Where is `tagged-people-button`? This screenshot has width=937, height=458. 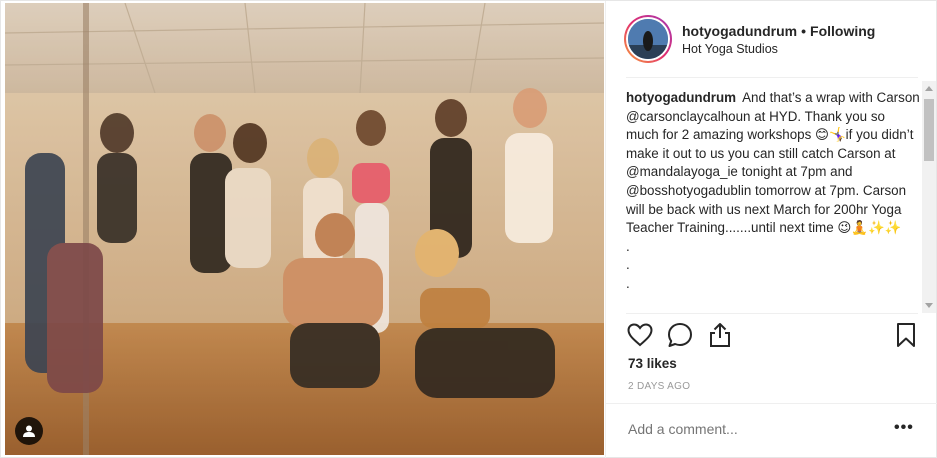 tagged-people-button is located at coordinates (29, 431).